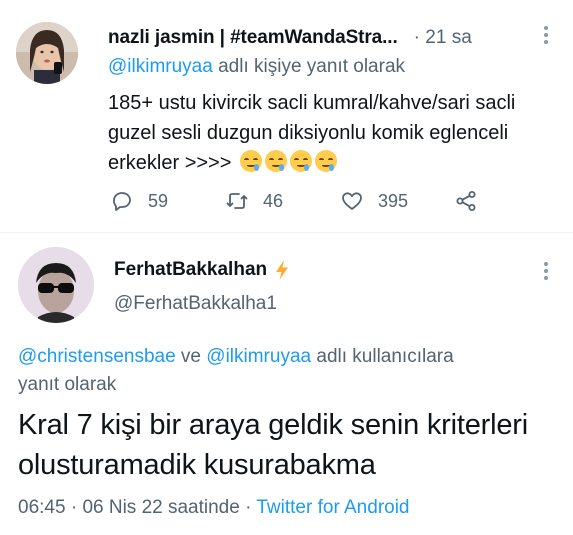 The height and width of the screenshot is (535, 573). What do you see at coordinates (254, 201) in the screenshot?
I see `retweet-button: 46` at bounding box center [254, 201].